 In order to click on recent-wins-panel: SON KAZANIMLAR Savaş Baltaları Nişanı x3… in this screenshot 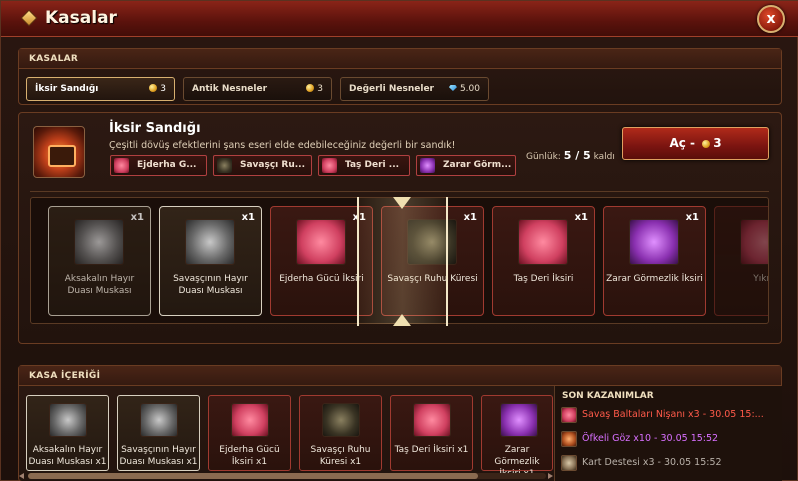, I will do `click(668, 433)`.